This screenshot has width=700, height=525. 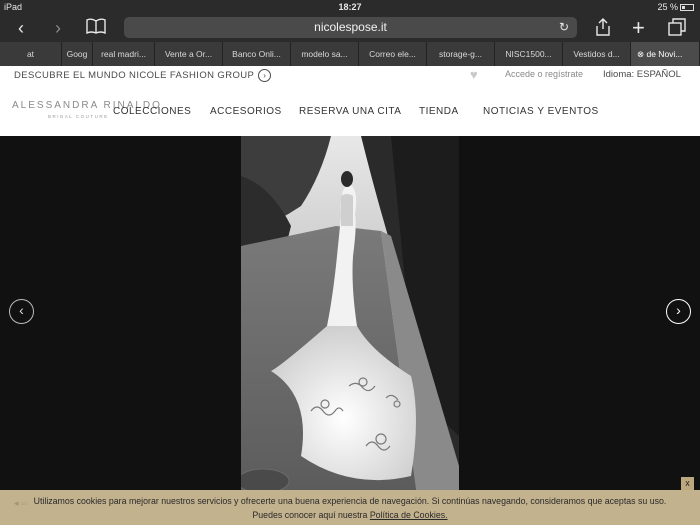 I want to click on reload-icon: ↻, so click(x=564, y=27).